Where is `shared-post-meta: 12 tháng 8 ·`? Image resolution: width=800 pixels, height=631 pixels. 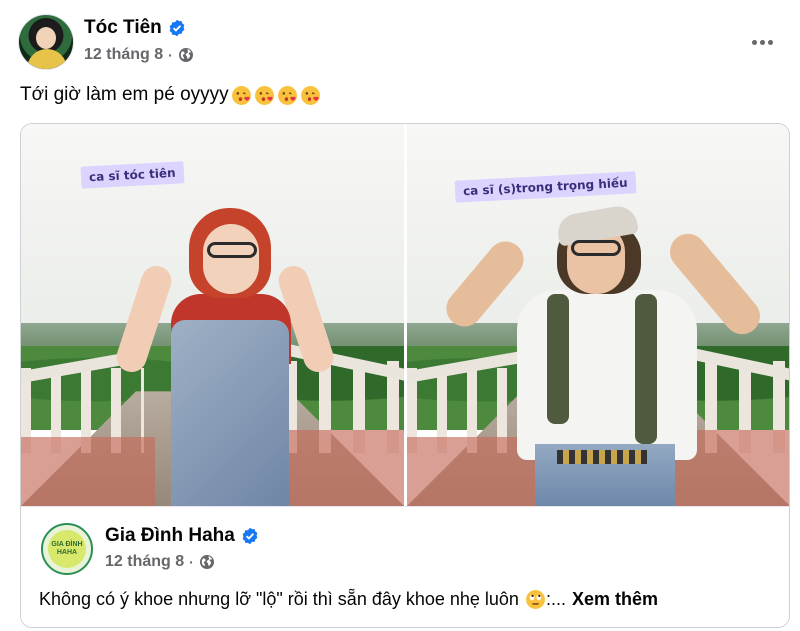 shared-post-meta: 12 tháng 8 · is located at coordinates (160, 562).